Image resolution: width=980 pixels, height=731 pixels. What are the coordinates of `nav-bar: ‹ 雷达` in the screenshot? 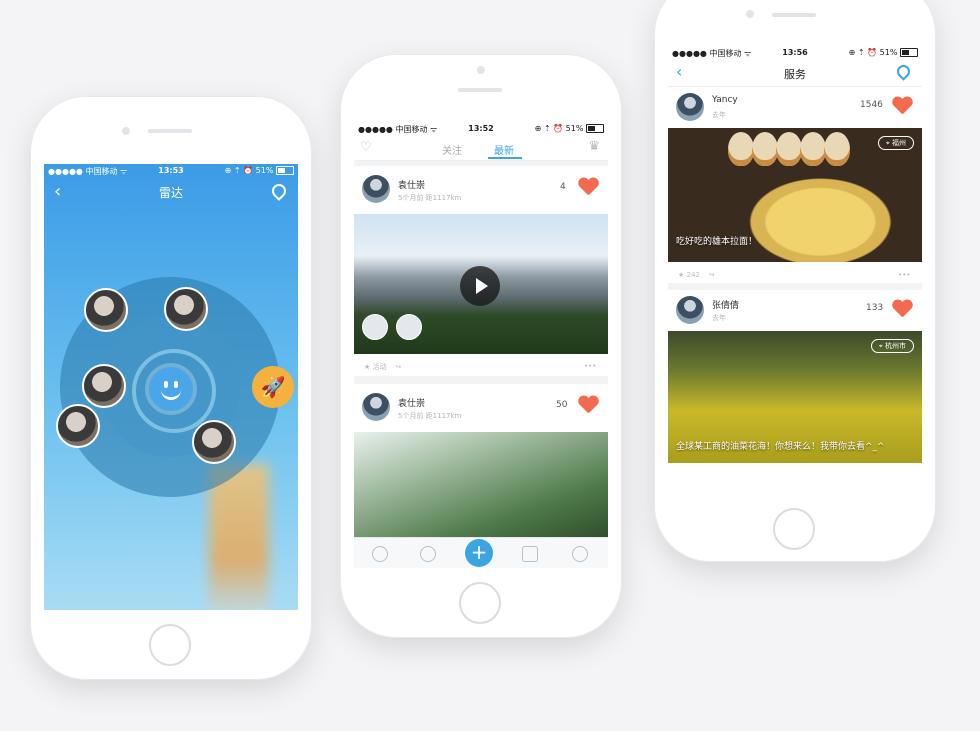 It's located at (171, 192).